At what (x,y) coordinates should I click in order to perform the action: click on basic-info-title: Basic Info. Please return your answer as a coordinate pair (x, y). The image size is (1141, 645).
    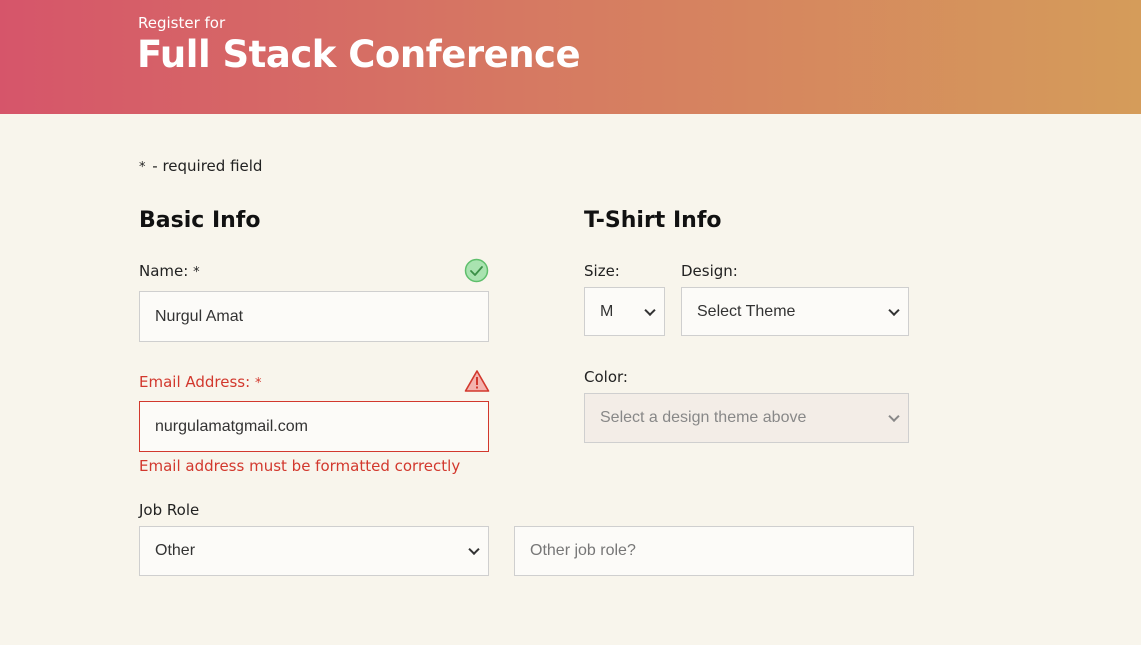
    Looking at the image, I should click on (200, 220).